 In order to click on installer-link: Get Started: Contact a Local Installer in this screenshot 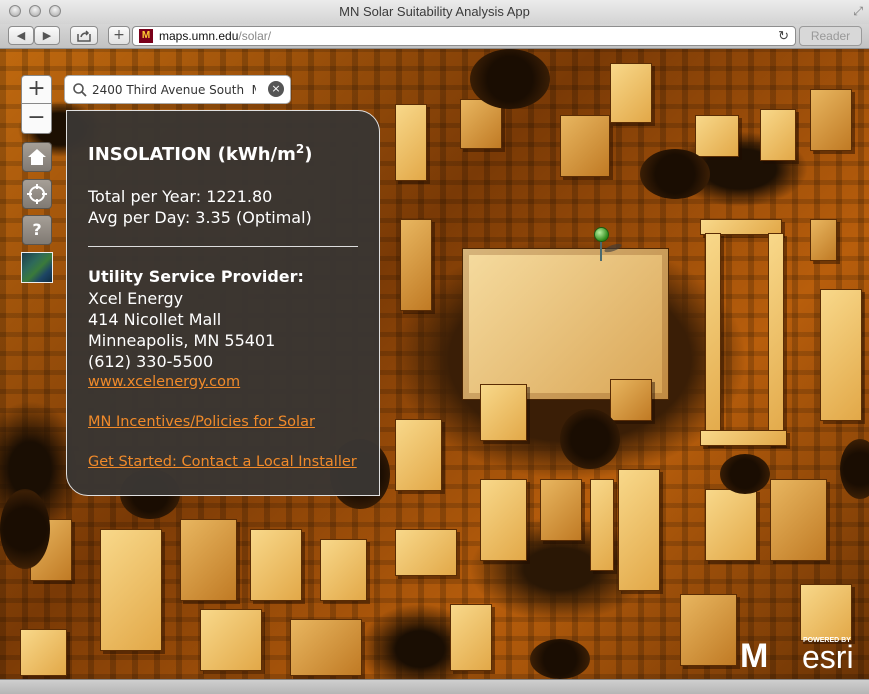, I will do `click(222, 462)`.